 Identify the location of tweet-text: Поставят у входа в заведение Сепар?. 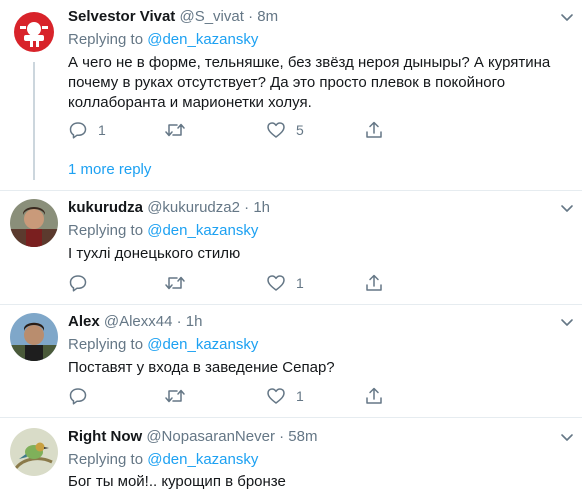
(201, 367).